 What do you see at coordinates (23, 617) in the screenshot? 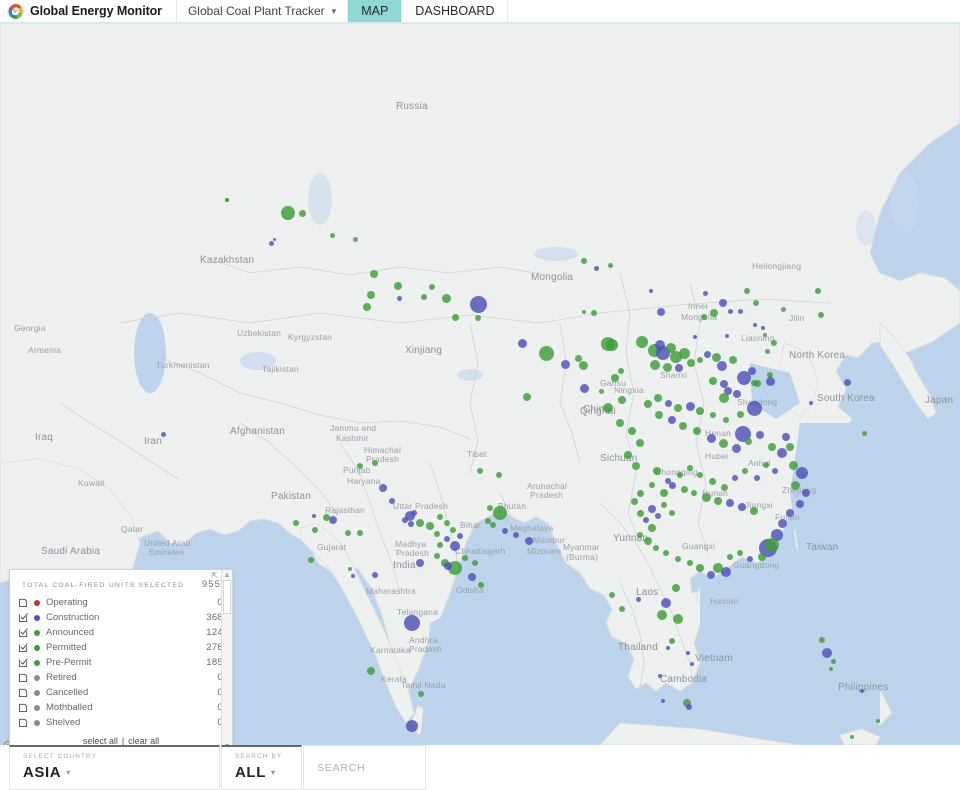
I see `checkbox-checked-icon` at bounding box center [23, 617].